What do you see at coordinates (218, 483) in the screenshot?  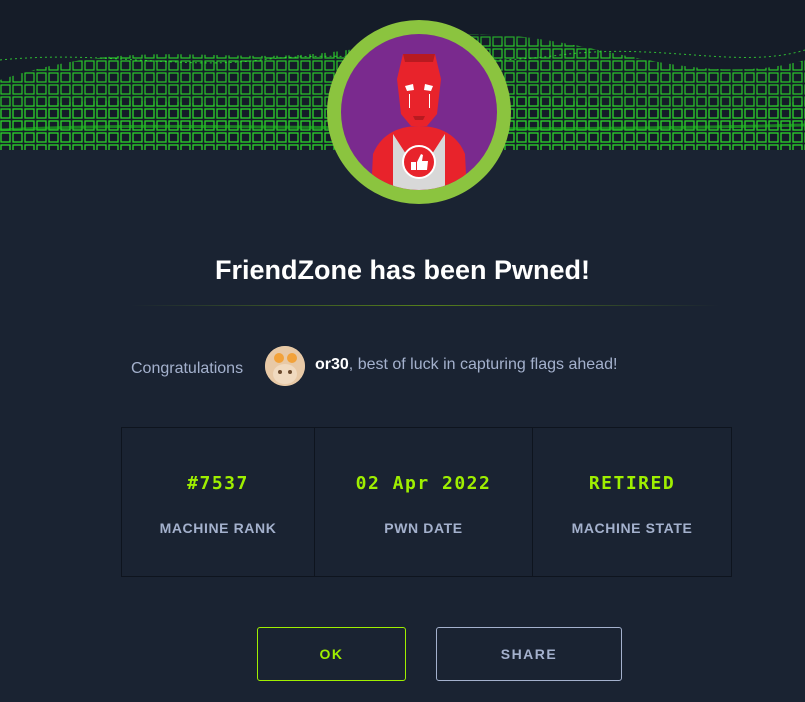 I see `machine-rank-value: #7537` at bounding box center [218, 483].